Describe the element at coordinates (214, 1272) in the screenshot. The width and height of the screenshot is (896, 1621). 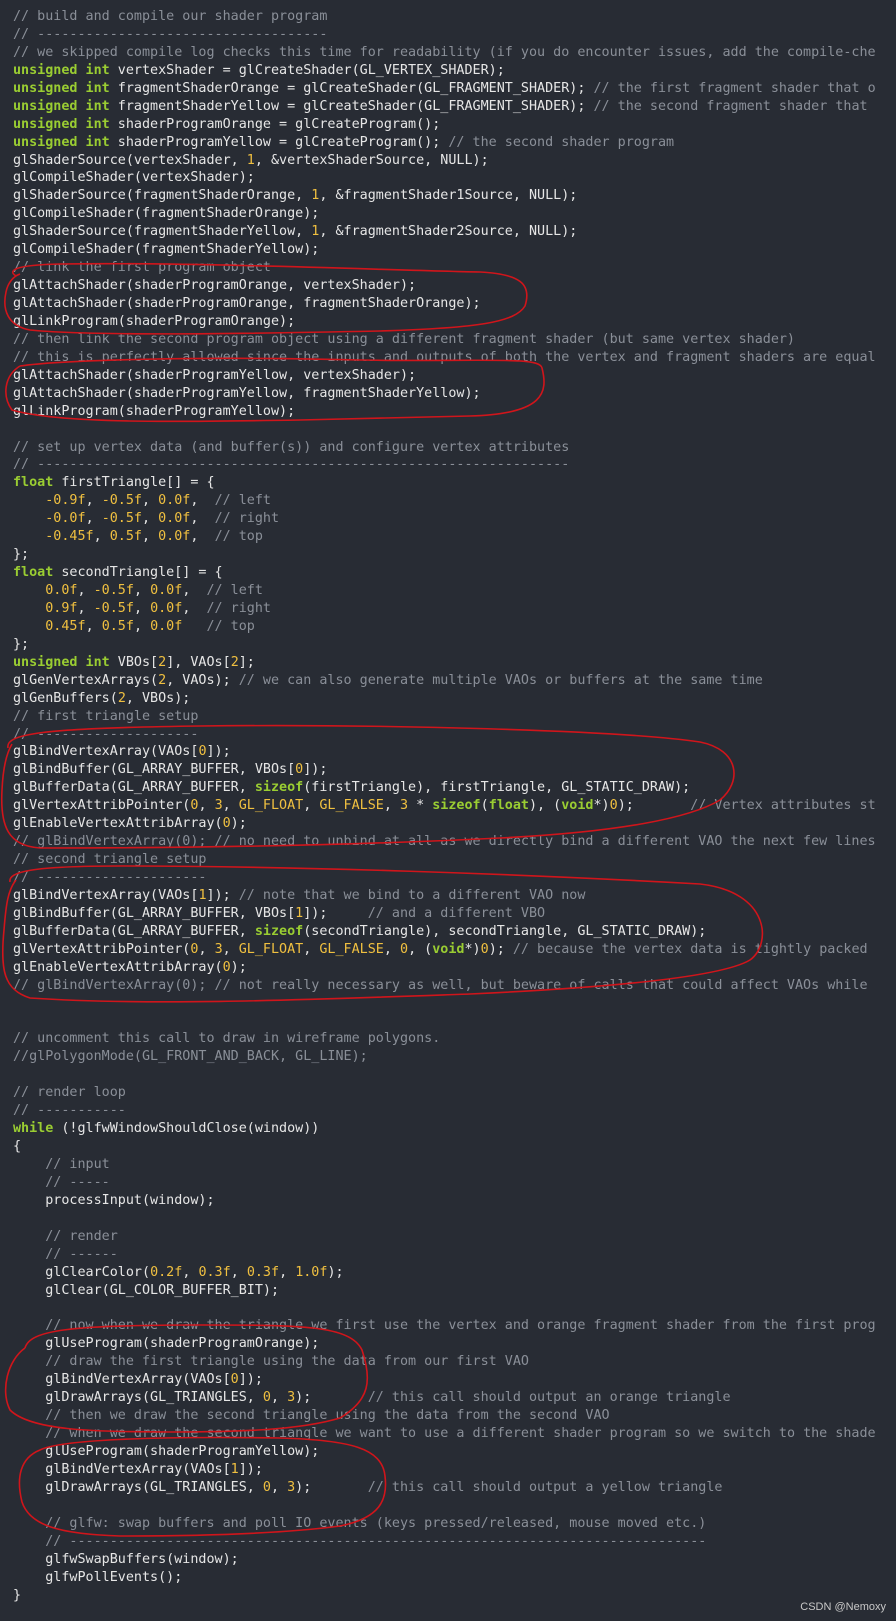
I see `code-number: 0.3f` at that location.